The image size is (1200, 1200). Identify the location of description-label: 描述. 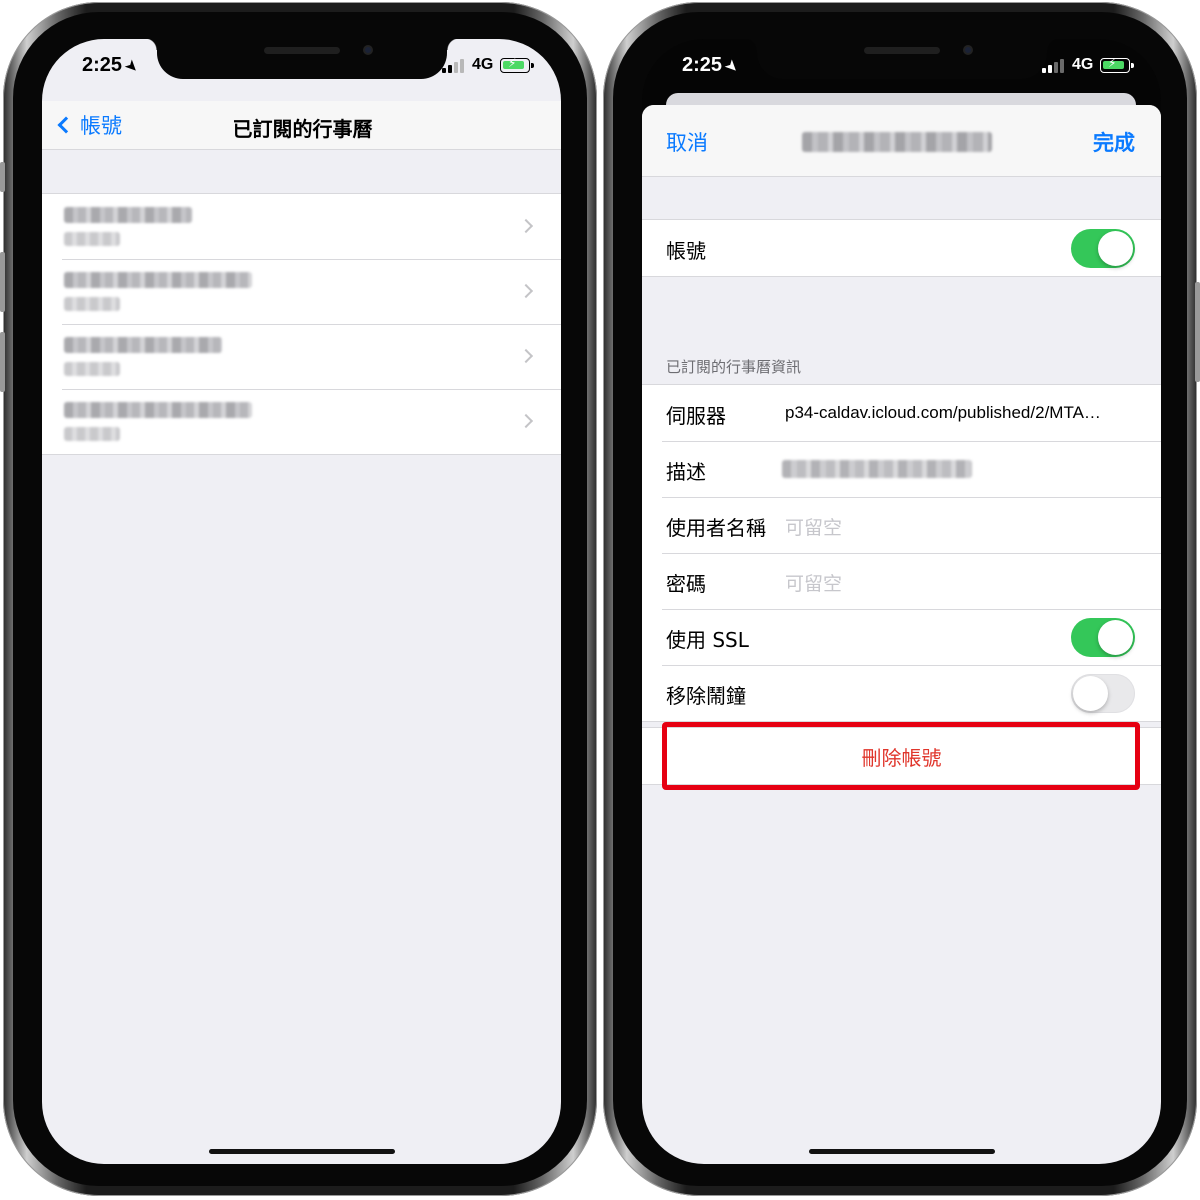
(686, 472).